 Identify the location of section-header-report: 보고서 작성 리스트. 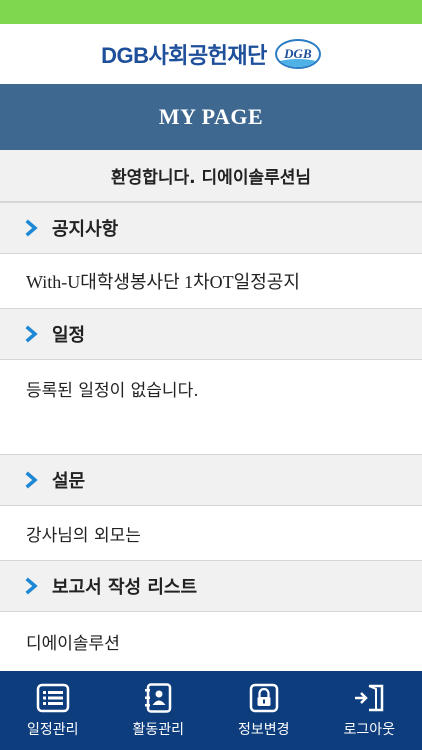
(211, 586).